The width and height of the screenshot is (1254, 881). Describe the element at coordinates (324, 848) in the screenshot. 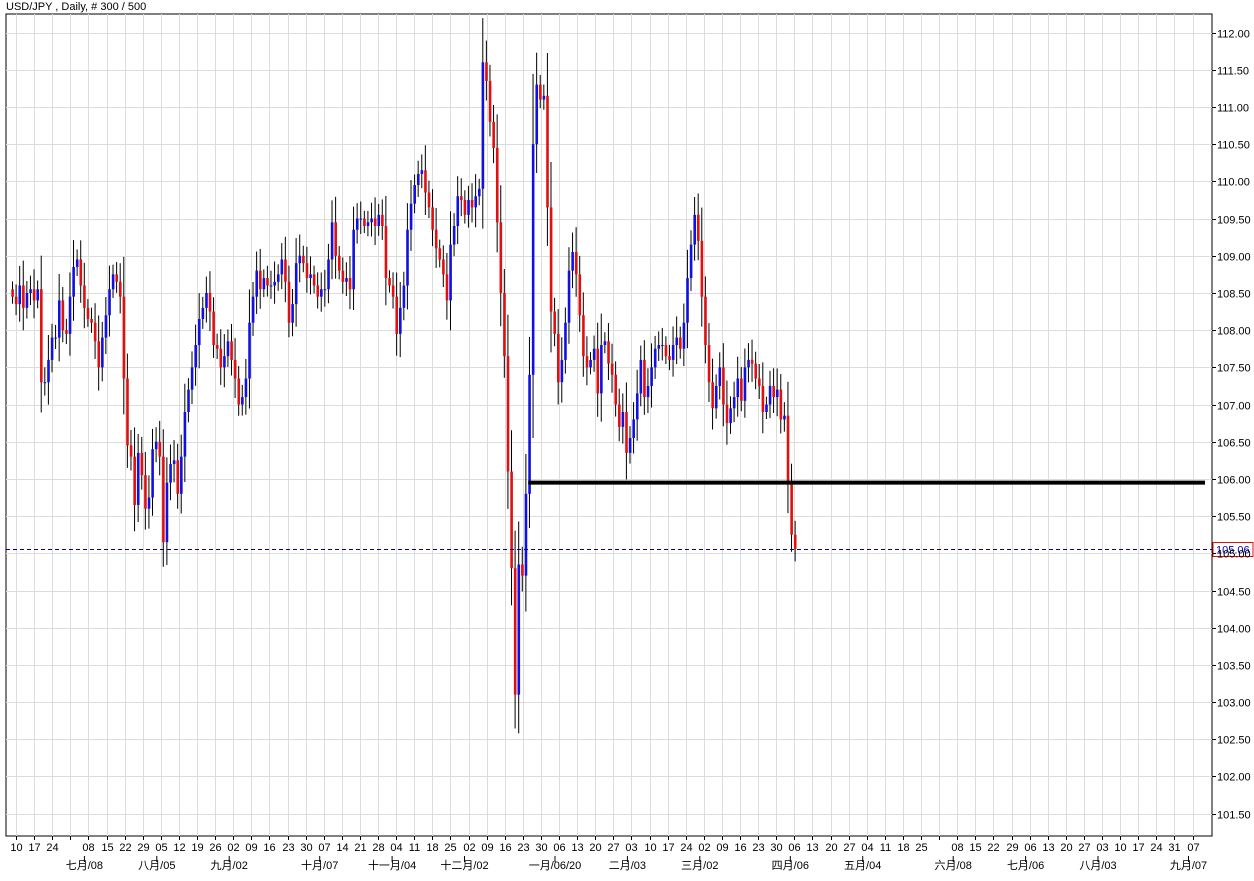

I see `x-tick-label: 07` at that location.